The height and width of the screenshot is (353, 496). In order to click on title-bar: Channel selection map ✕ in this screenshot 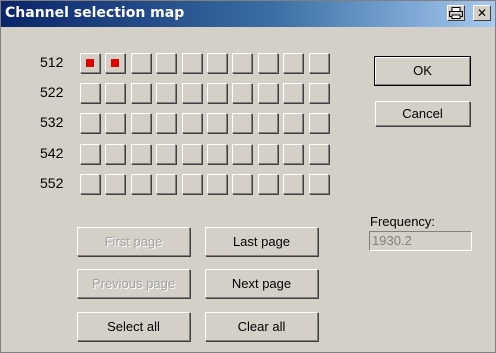, I will do `click(248, 14)`.